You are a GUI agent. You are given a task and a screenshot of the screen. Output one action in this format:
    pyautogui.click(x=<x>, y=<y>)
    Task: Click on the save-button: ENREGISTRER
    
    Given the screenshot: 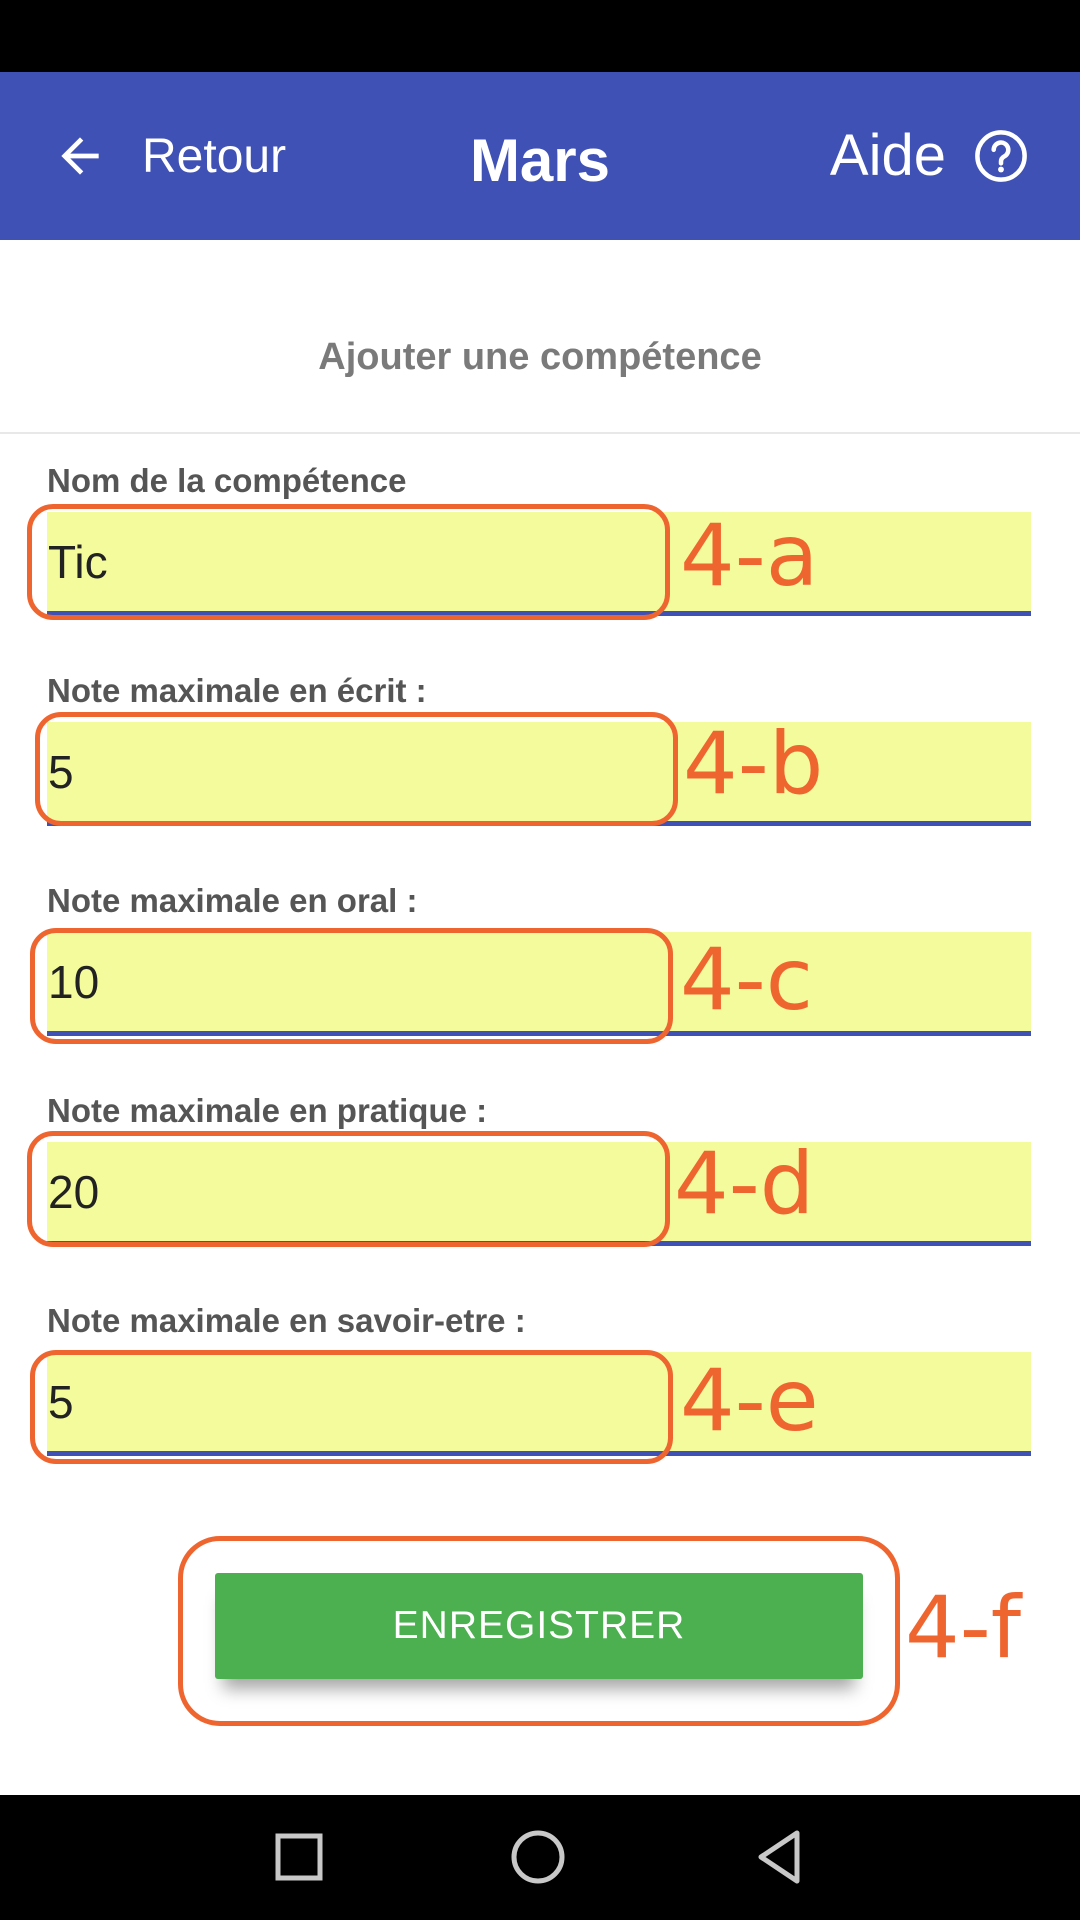 What is the action you would take?
    pyautogui.click(x=539, y=1626)
    